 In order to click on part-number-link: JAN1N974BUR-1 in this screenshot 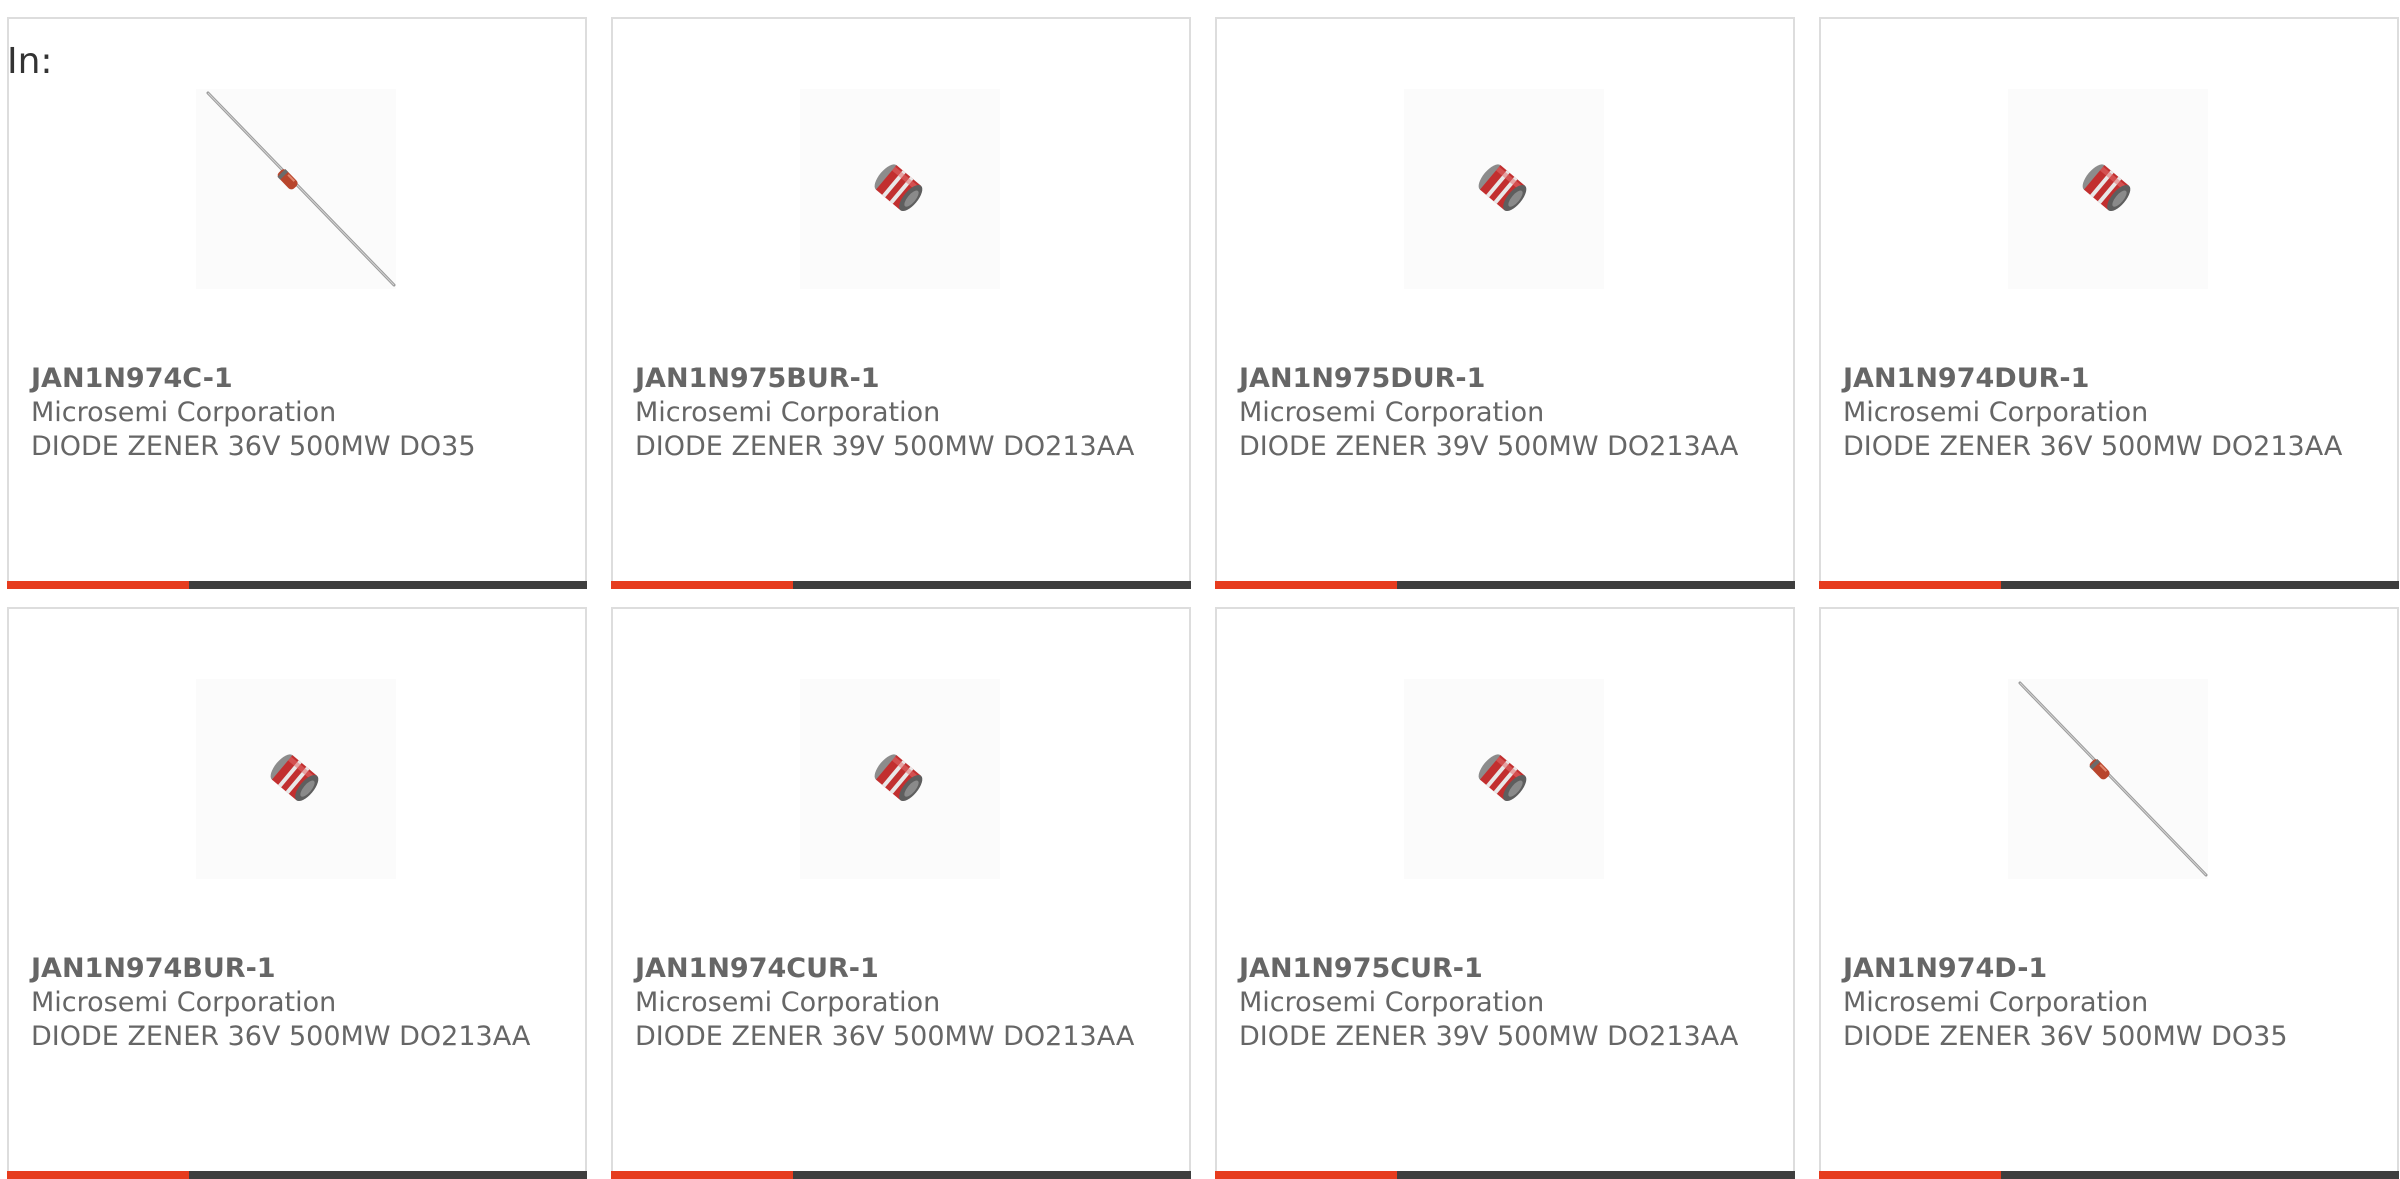, I will do `click(298, 969)`.